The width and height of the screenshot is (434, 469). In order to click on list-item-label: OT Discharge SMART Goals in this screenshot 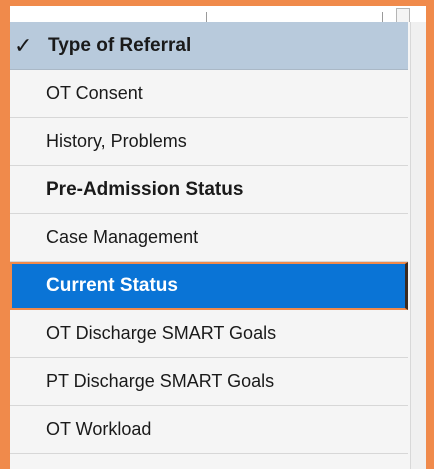, I will do `click(161, 333)`.